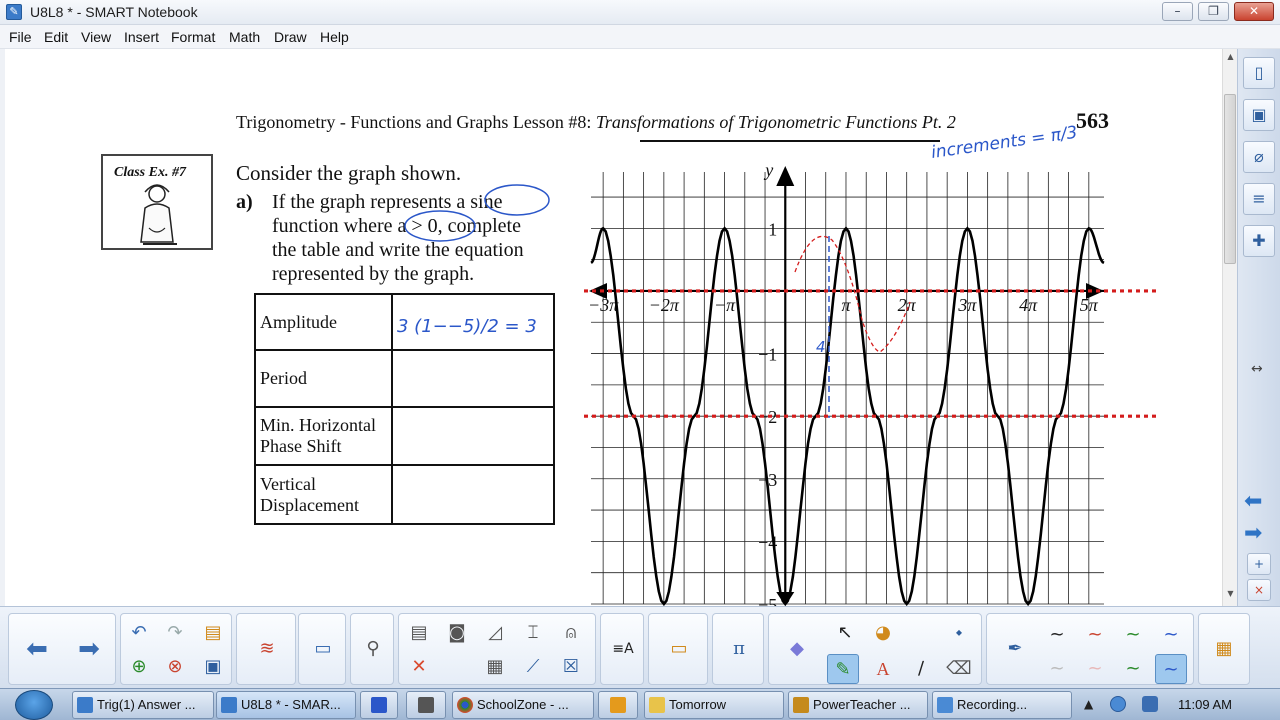 The width and height of the screenshot is (1280, 720). What do you see at coordinates (1259, 157) in the screenshot?
I see `attachments-icon: ⌀` at bounding box center [1259, 157].